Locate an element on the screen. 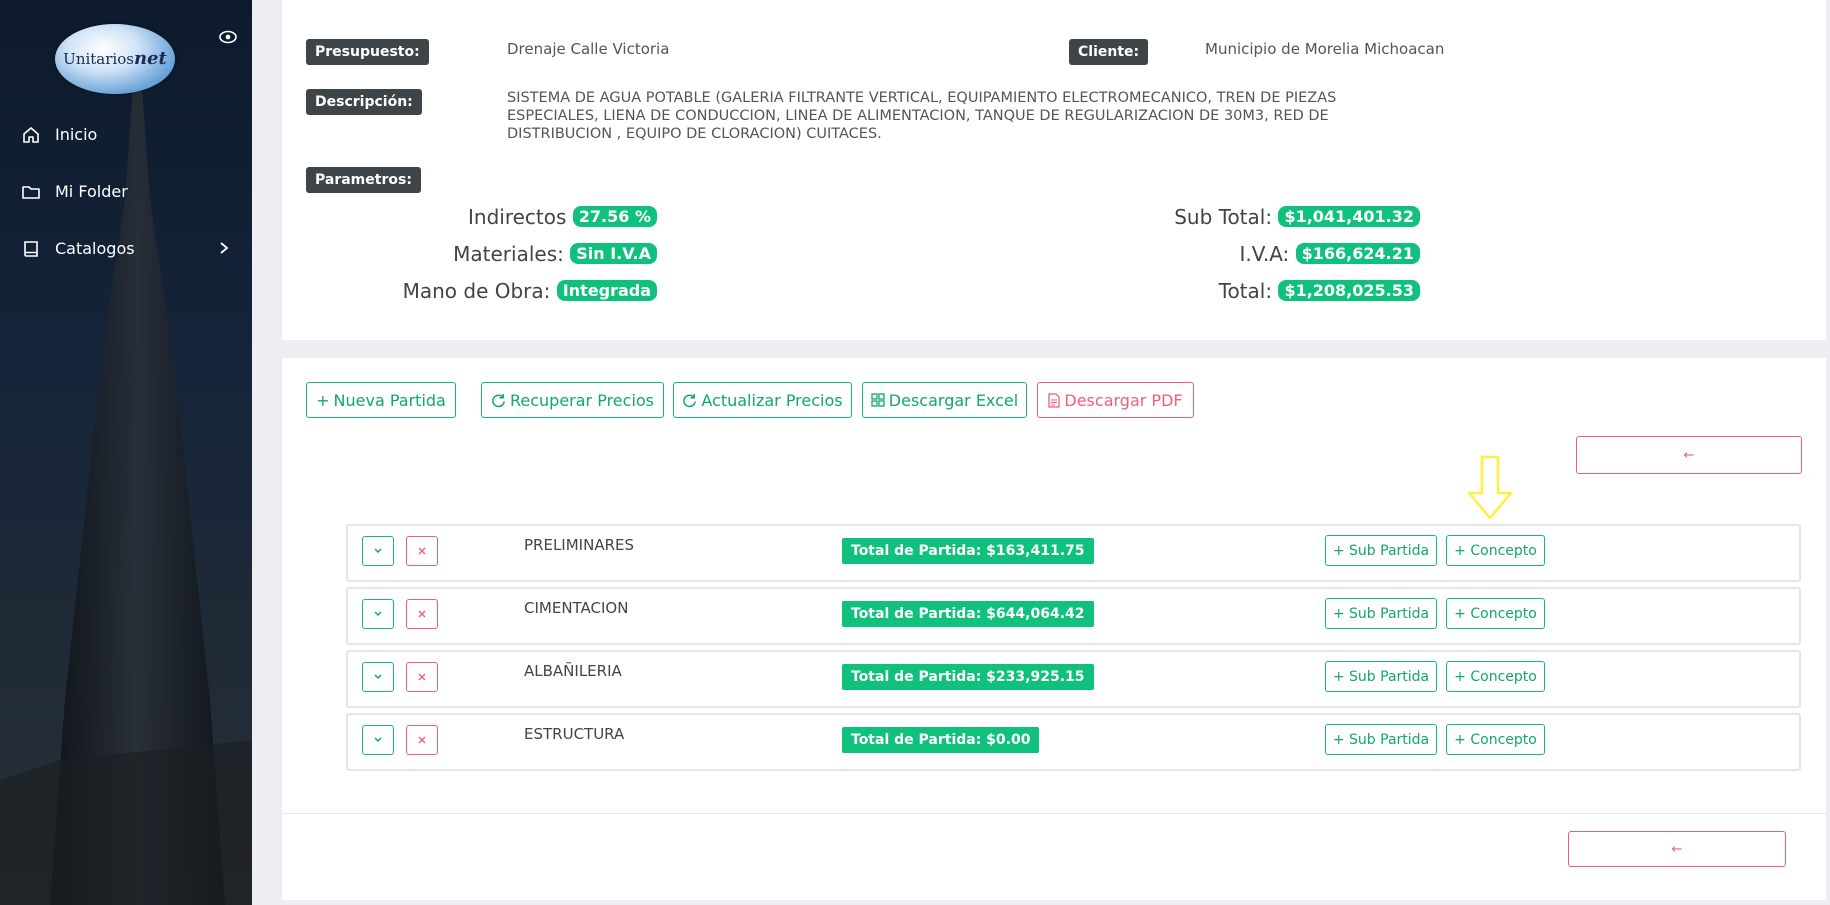 The width and height of the screenshot is (1830, 905). home-icon is located at coordinates (31, 135).